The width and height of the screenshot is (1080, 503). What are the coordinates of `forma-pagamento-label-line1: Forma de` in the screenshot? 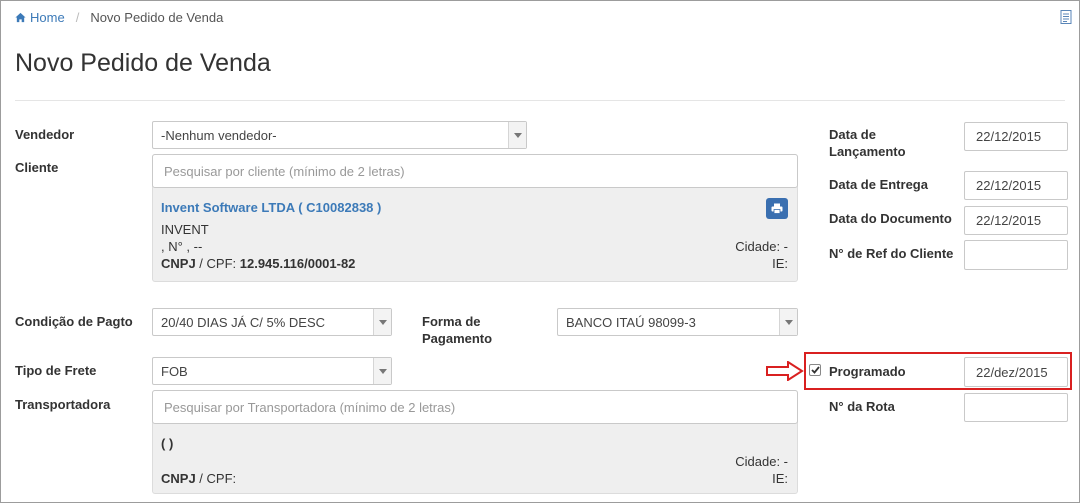 It's located at (451, 321).